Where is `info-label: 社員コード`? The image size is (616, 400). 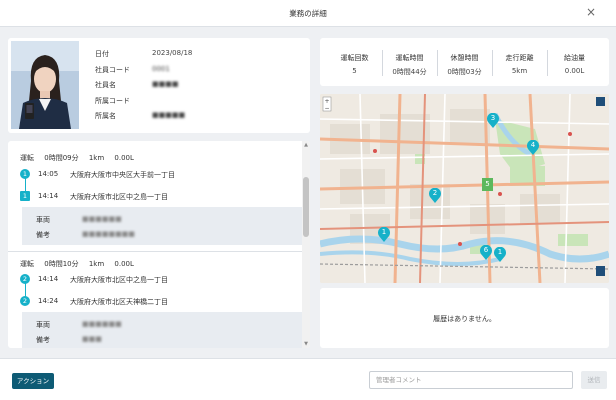 info-label: 社員コード is located at coordinates (112, 69).